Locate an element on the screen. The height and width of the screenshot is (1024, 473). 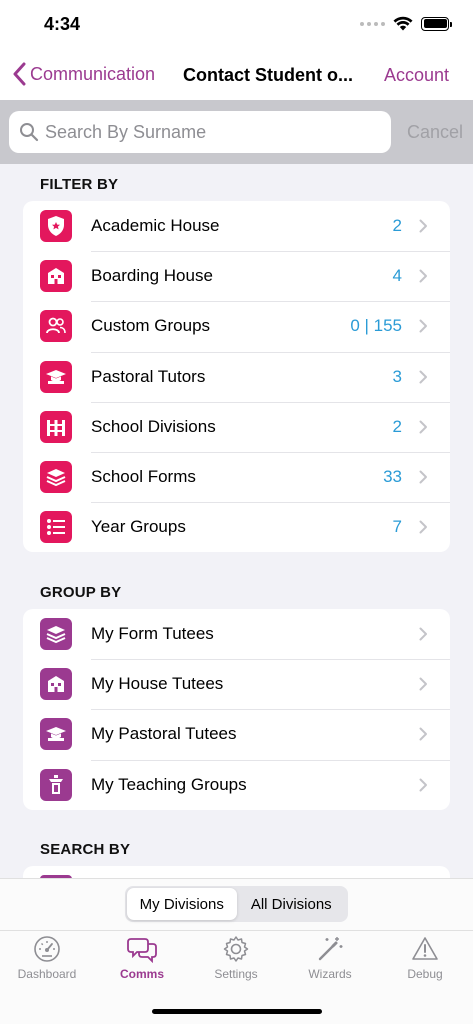
filter-item-label: School Divisions is located at coordinates (153, 426).